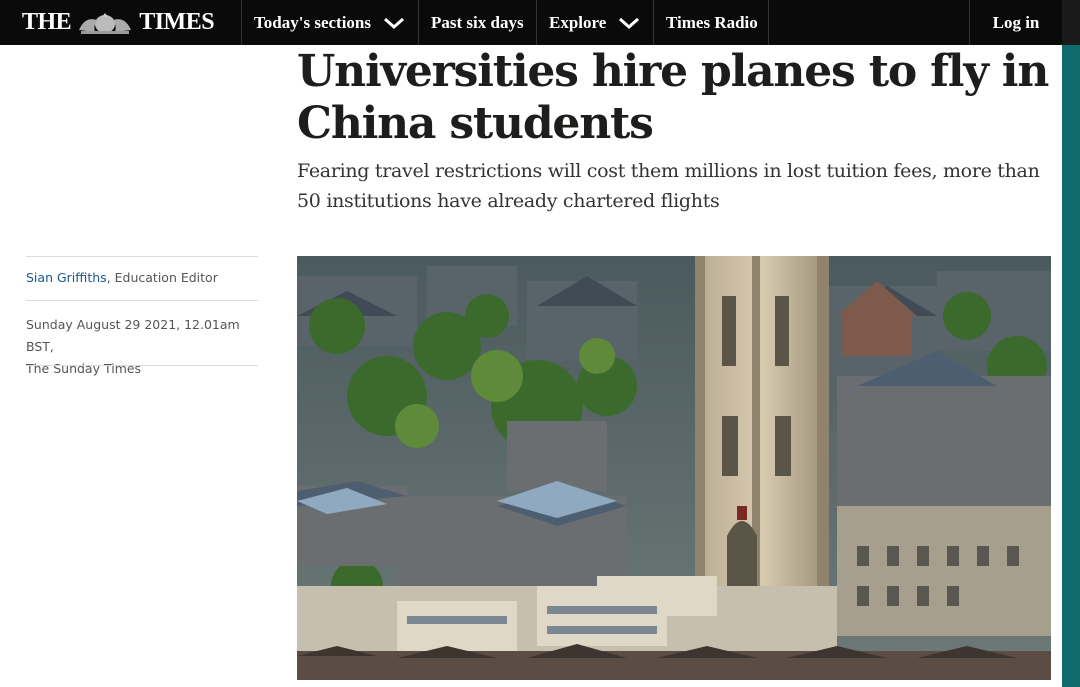 This screenshot has height=687, width=1080. I want to click on nav-past-six-days-label: Past six days, so click(477, 22).